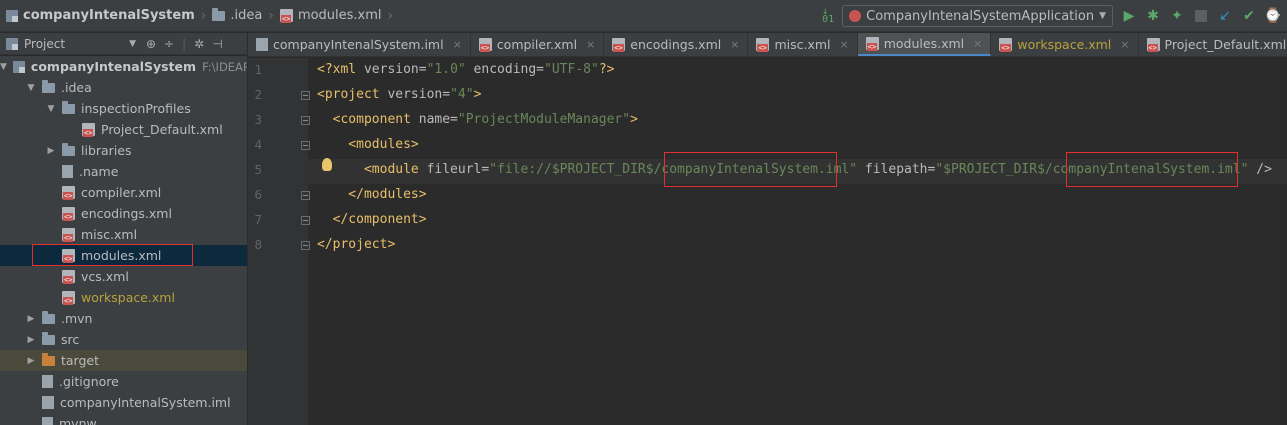  Describe the element at coordinates (1225, 16) in the screenshot. I see `vcs-update-icon: ↙` at that location.